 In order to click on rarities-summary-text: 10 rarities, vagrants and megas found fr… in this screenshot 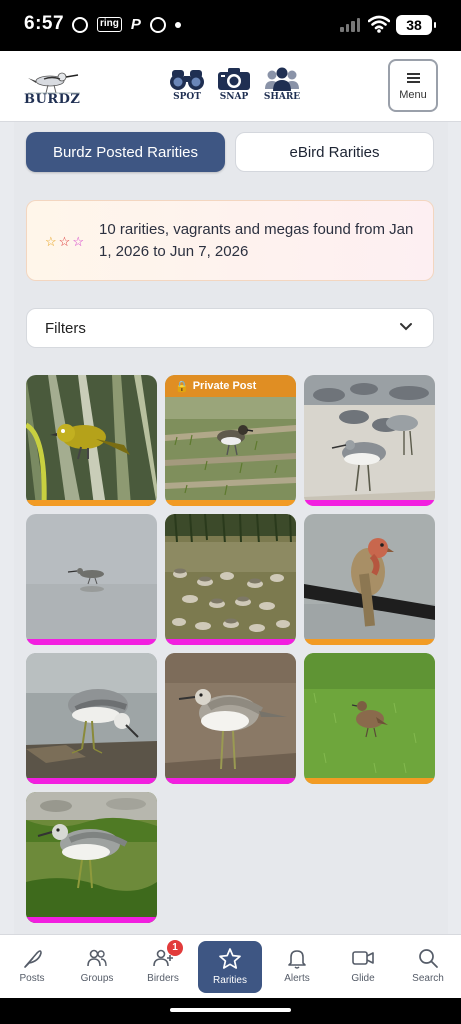, I will do `click(256, 240)`.